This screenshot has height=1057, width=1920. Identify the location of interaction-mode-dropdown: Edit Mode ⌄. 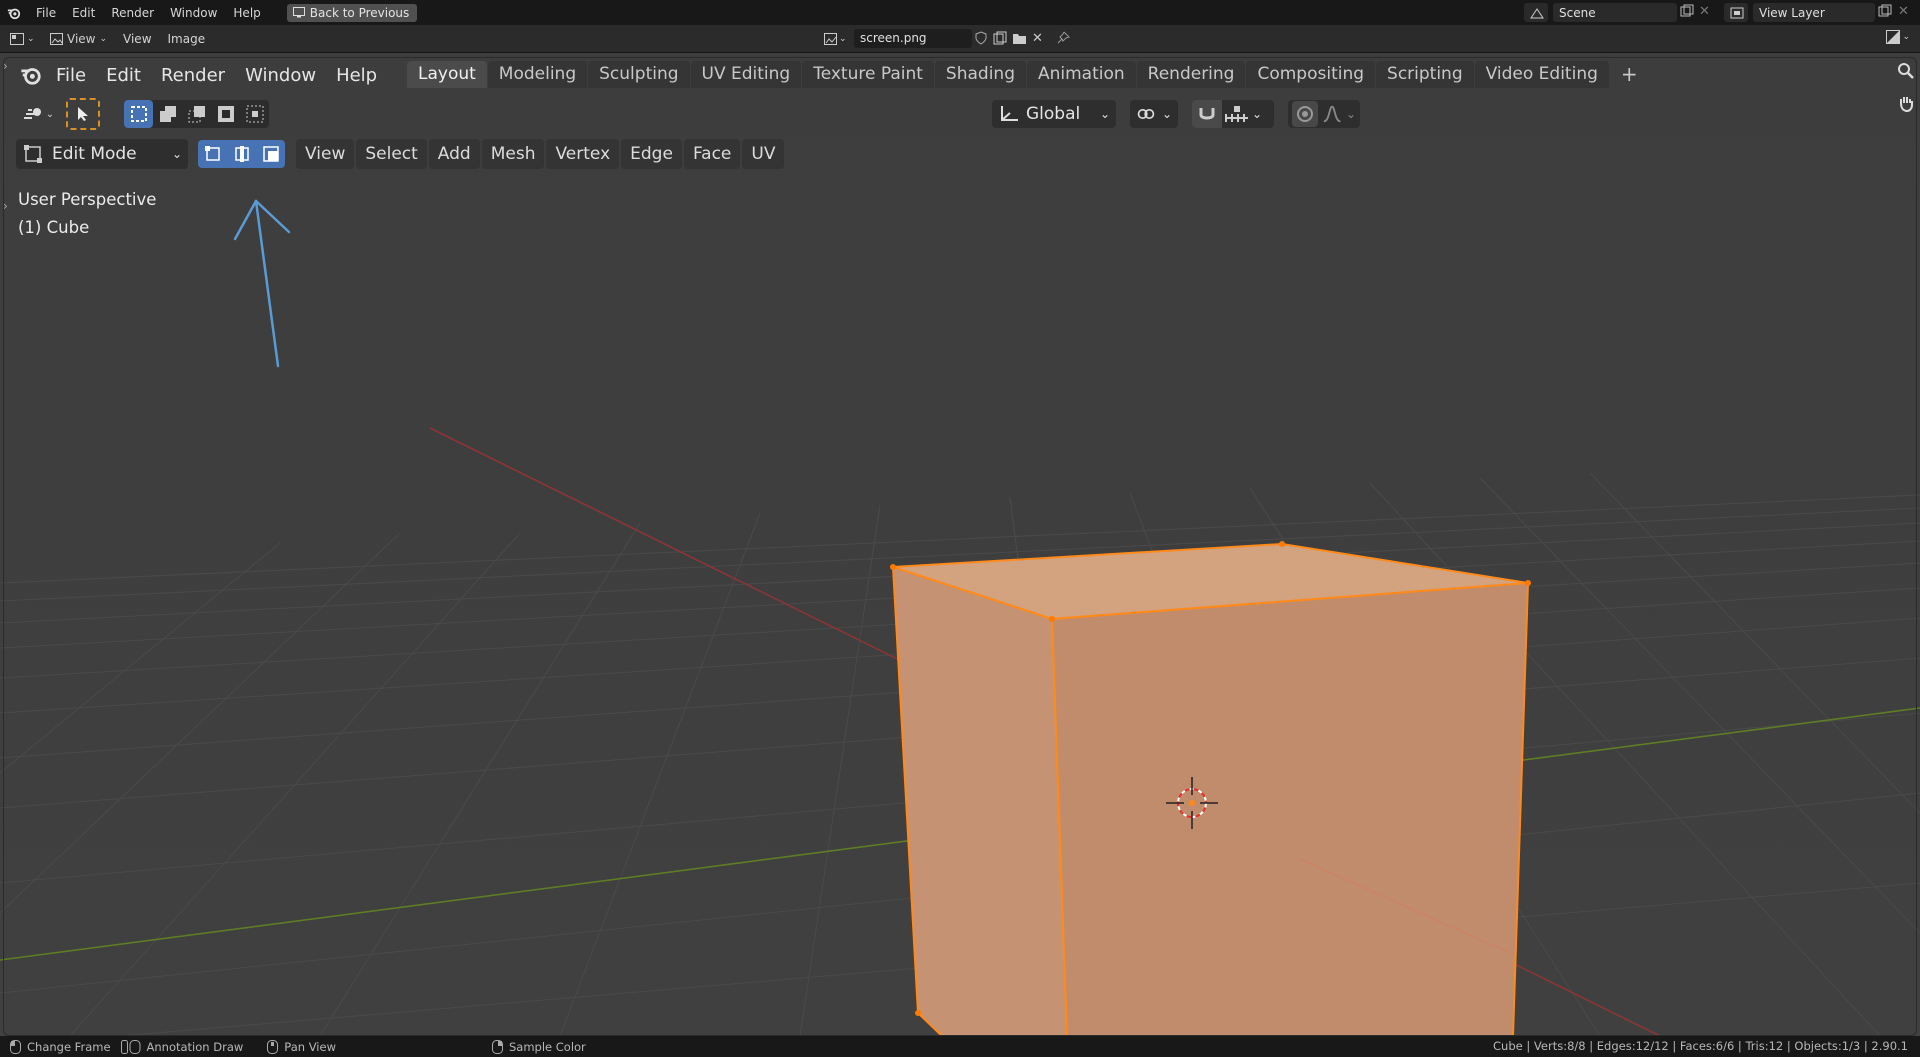
(102, 154).